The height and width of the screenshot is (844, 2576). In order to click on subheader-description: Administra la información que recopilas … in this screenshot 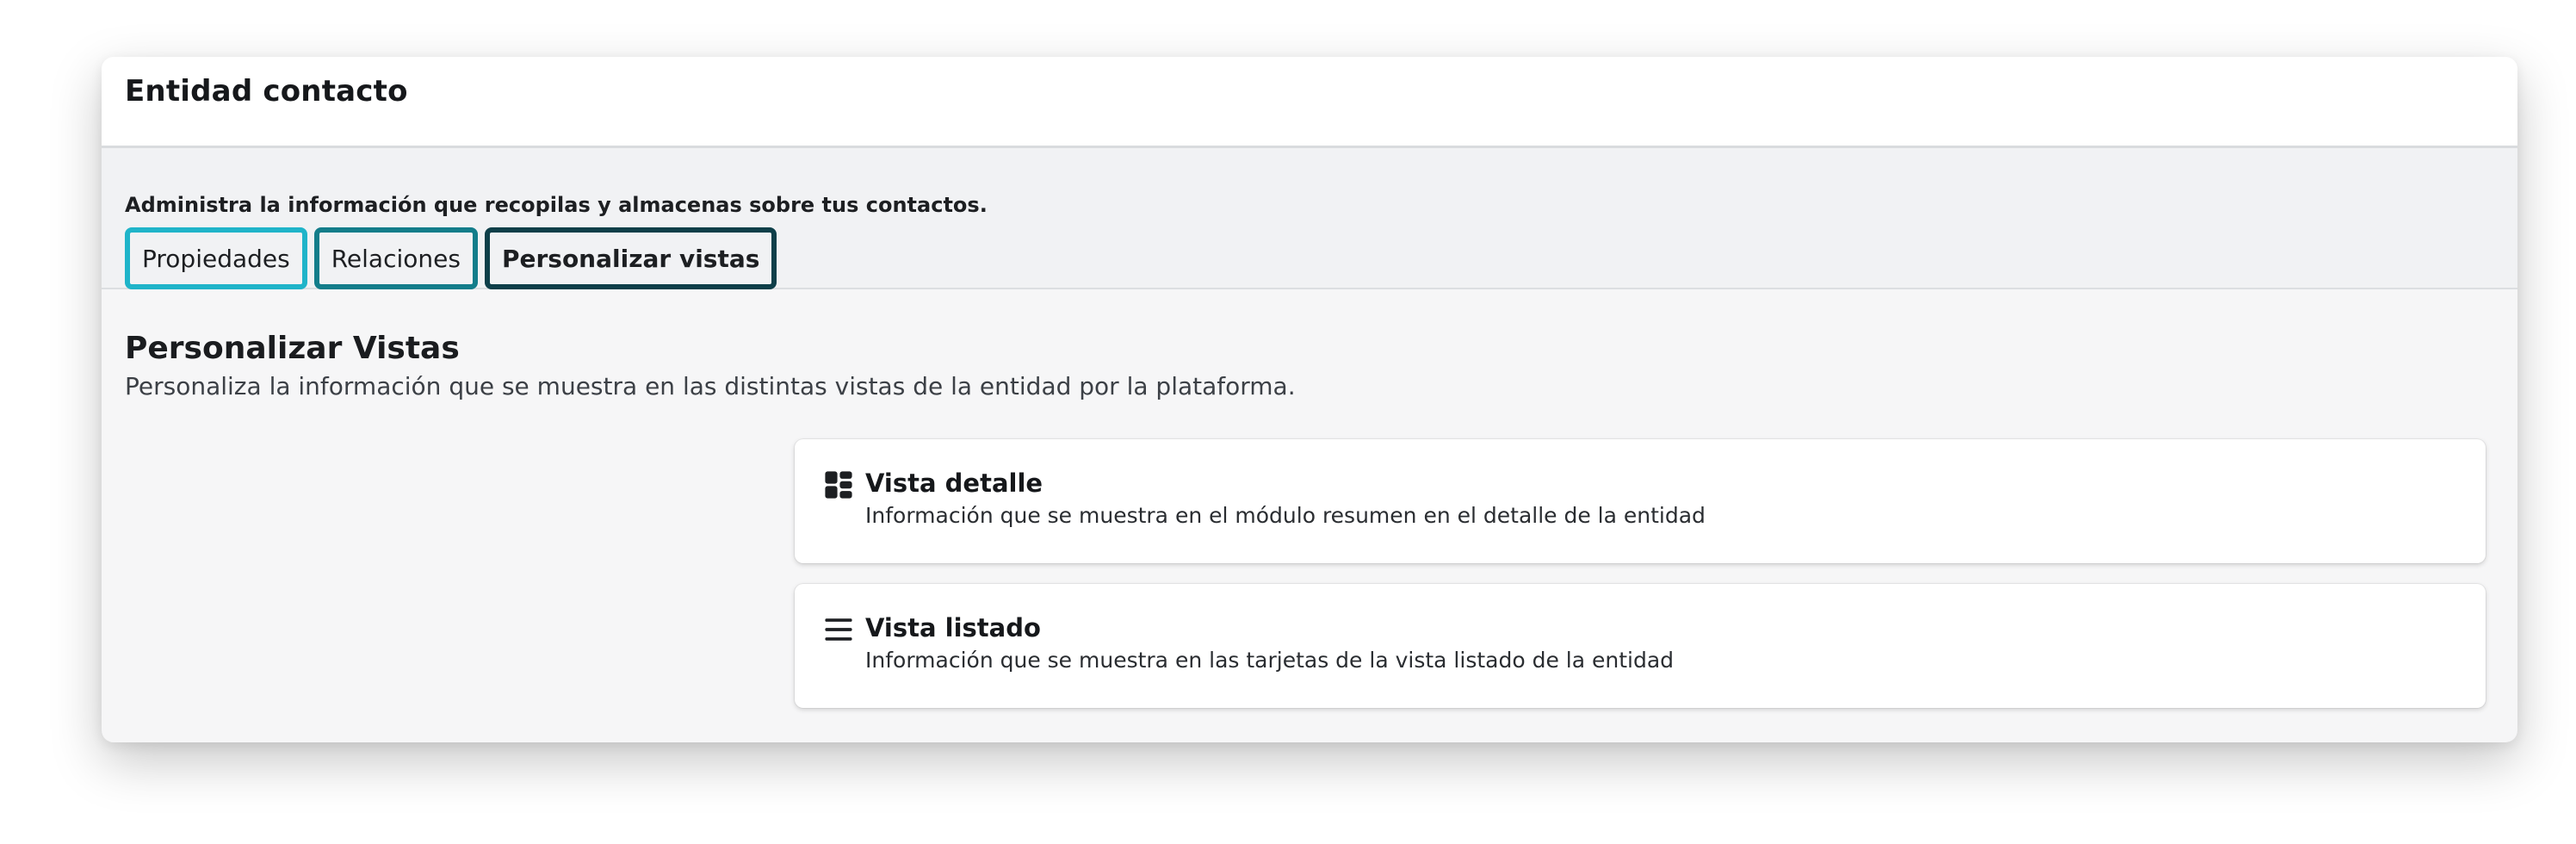, I will do `click(556, 205)`.